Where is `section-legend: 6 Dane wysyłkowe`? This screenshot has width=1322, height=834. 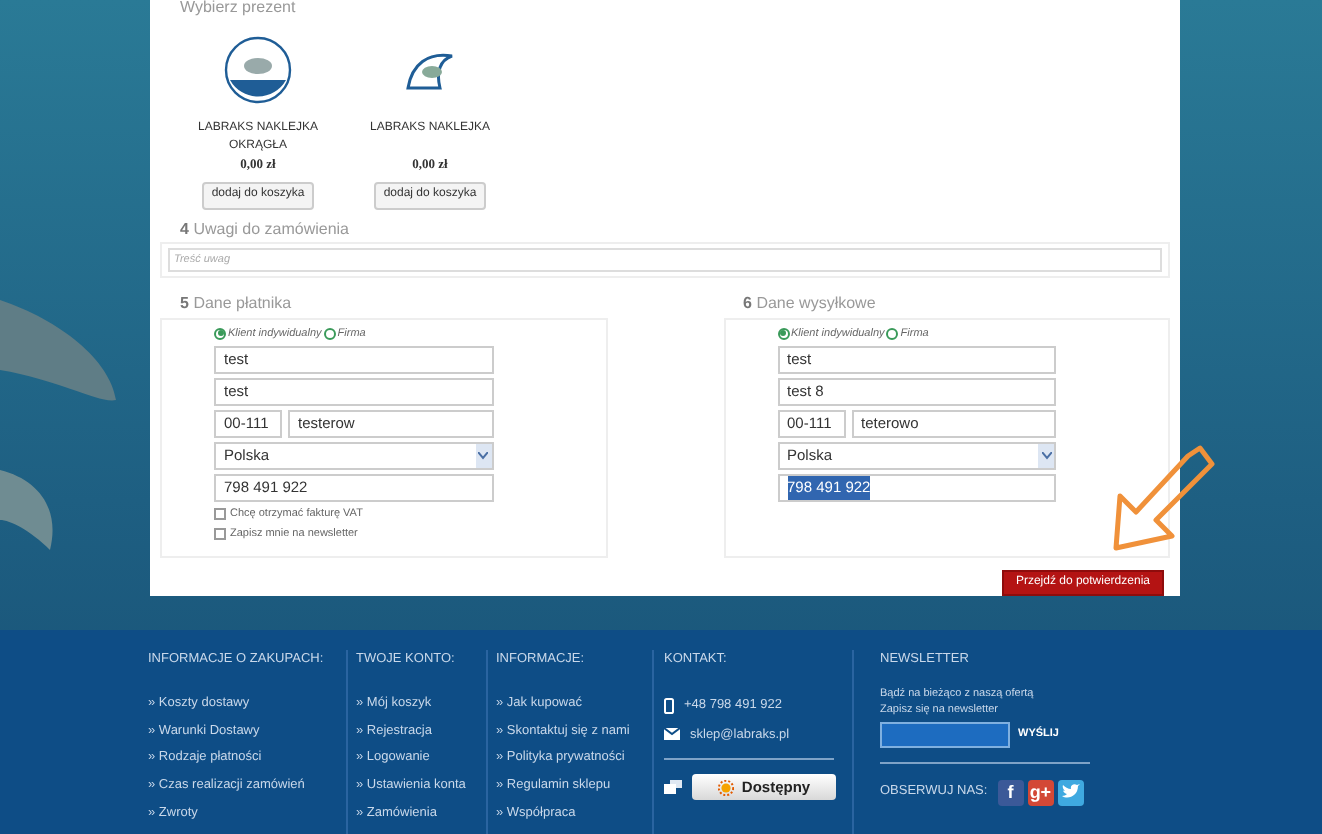 section-legend: 6 Dane wysyłkowe is located at coordinates (956, 303).